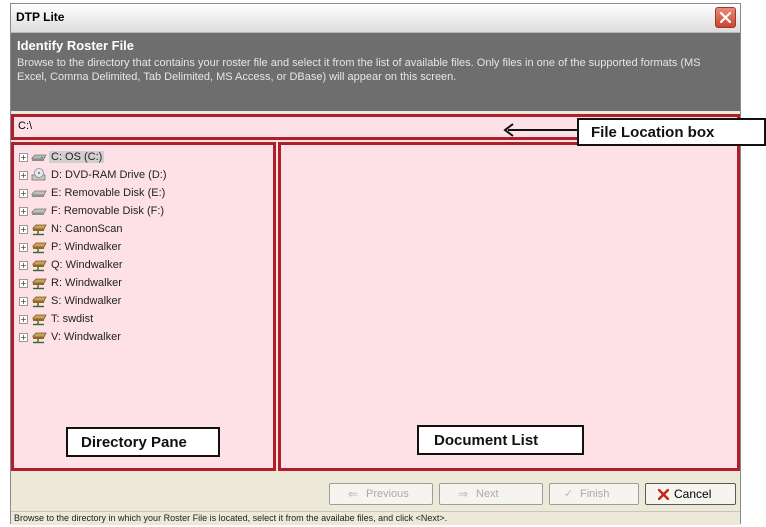 Image resolution: width=766 pixels, height=527 pixels. What do you see at coordinates (137, 320) in the screenshot?
I see `tree-item: + T: swdist` at bounding box center [137, 320].